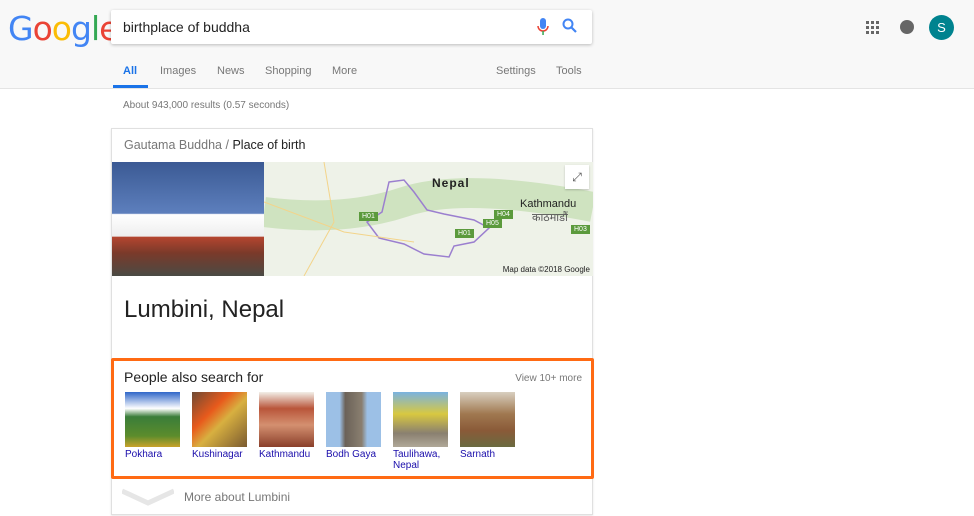  What do you see at coordinates (421, 460) in the screenshot?
I see `item-label: Taulihawa, Nepal` at bounding box center [421, 460].